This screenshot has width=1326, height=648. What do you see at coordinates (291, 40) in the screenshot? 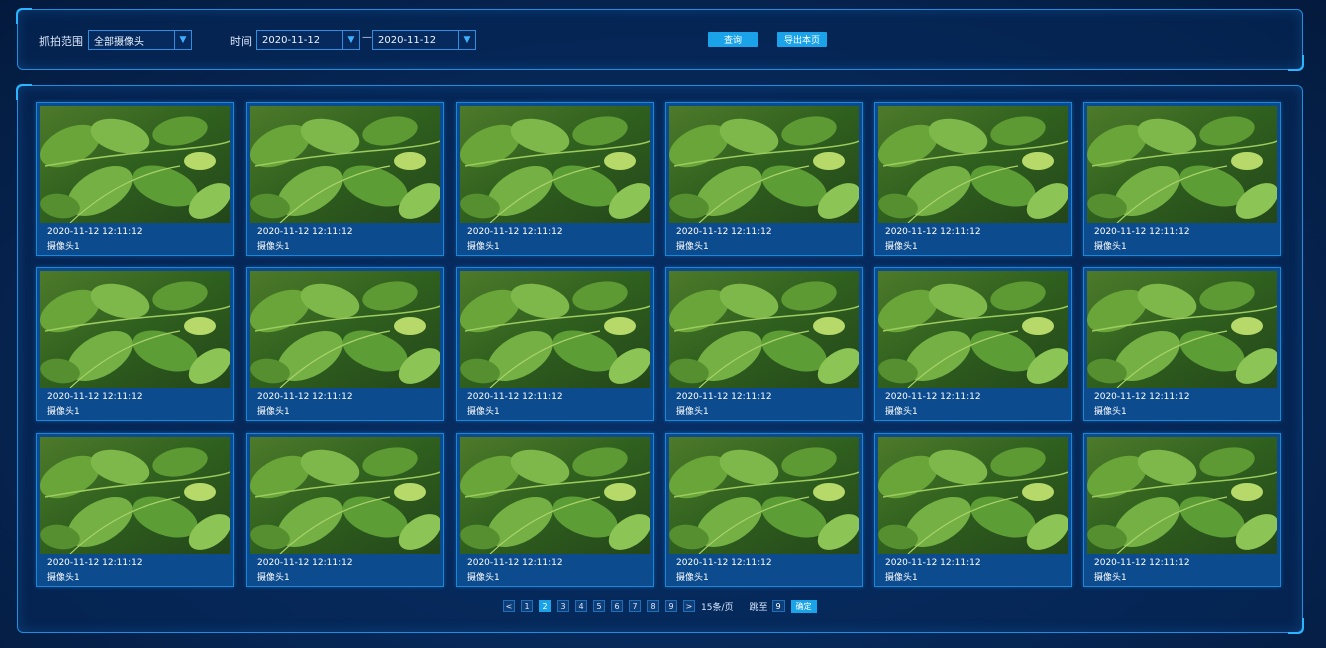
I see `start-date-value: 2020-11-12` at bounding box center [291, 40].